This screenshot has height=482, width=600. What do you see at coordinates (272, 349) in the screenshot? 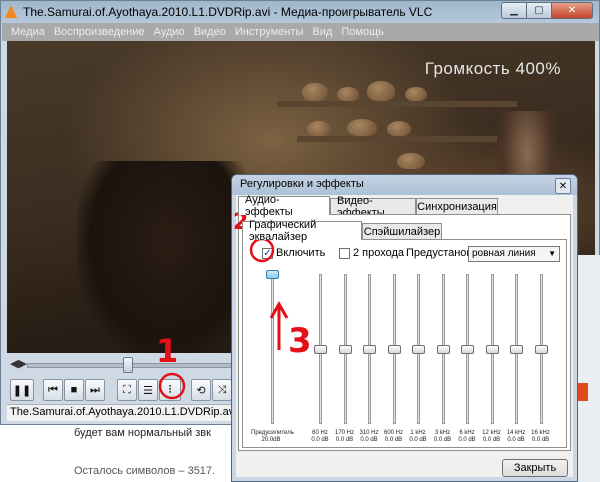
I see `preamp-track` at bounding box center [272, 349].